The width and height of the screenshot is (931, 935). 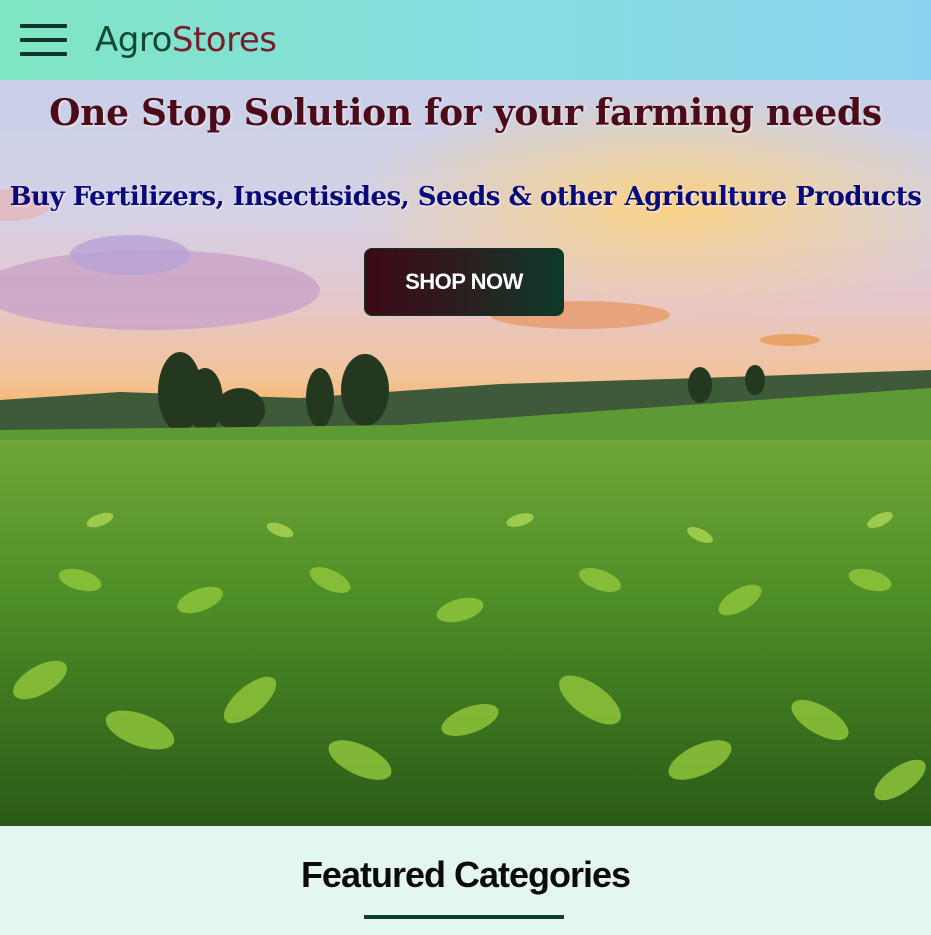 I want to click on brand-name-stores: Stores, so click(x=224, y=40).